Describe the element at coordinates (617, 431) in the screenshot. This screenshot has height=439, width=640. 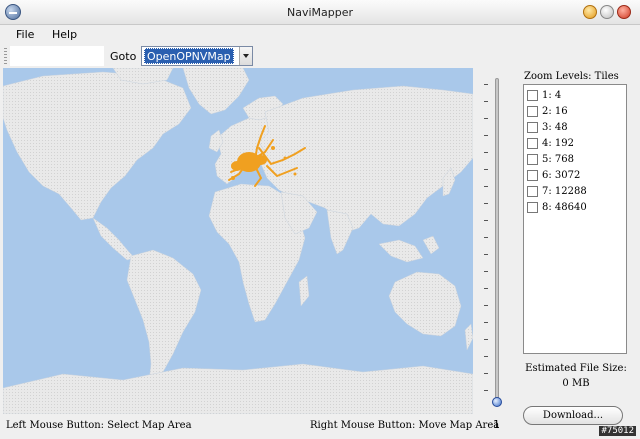
I see `watermark: #75012` at that location.